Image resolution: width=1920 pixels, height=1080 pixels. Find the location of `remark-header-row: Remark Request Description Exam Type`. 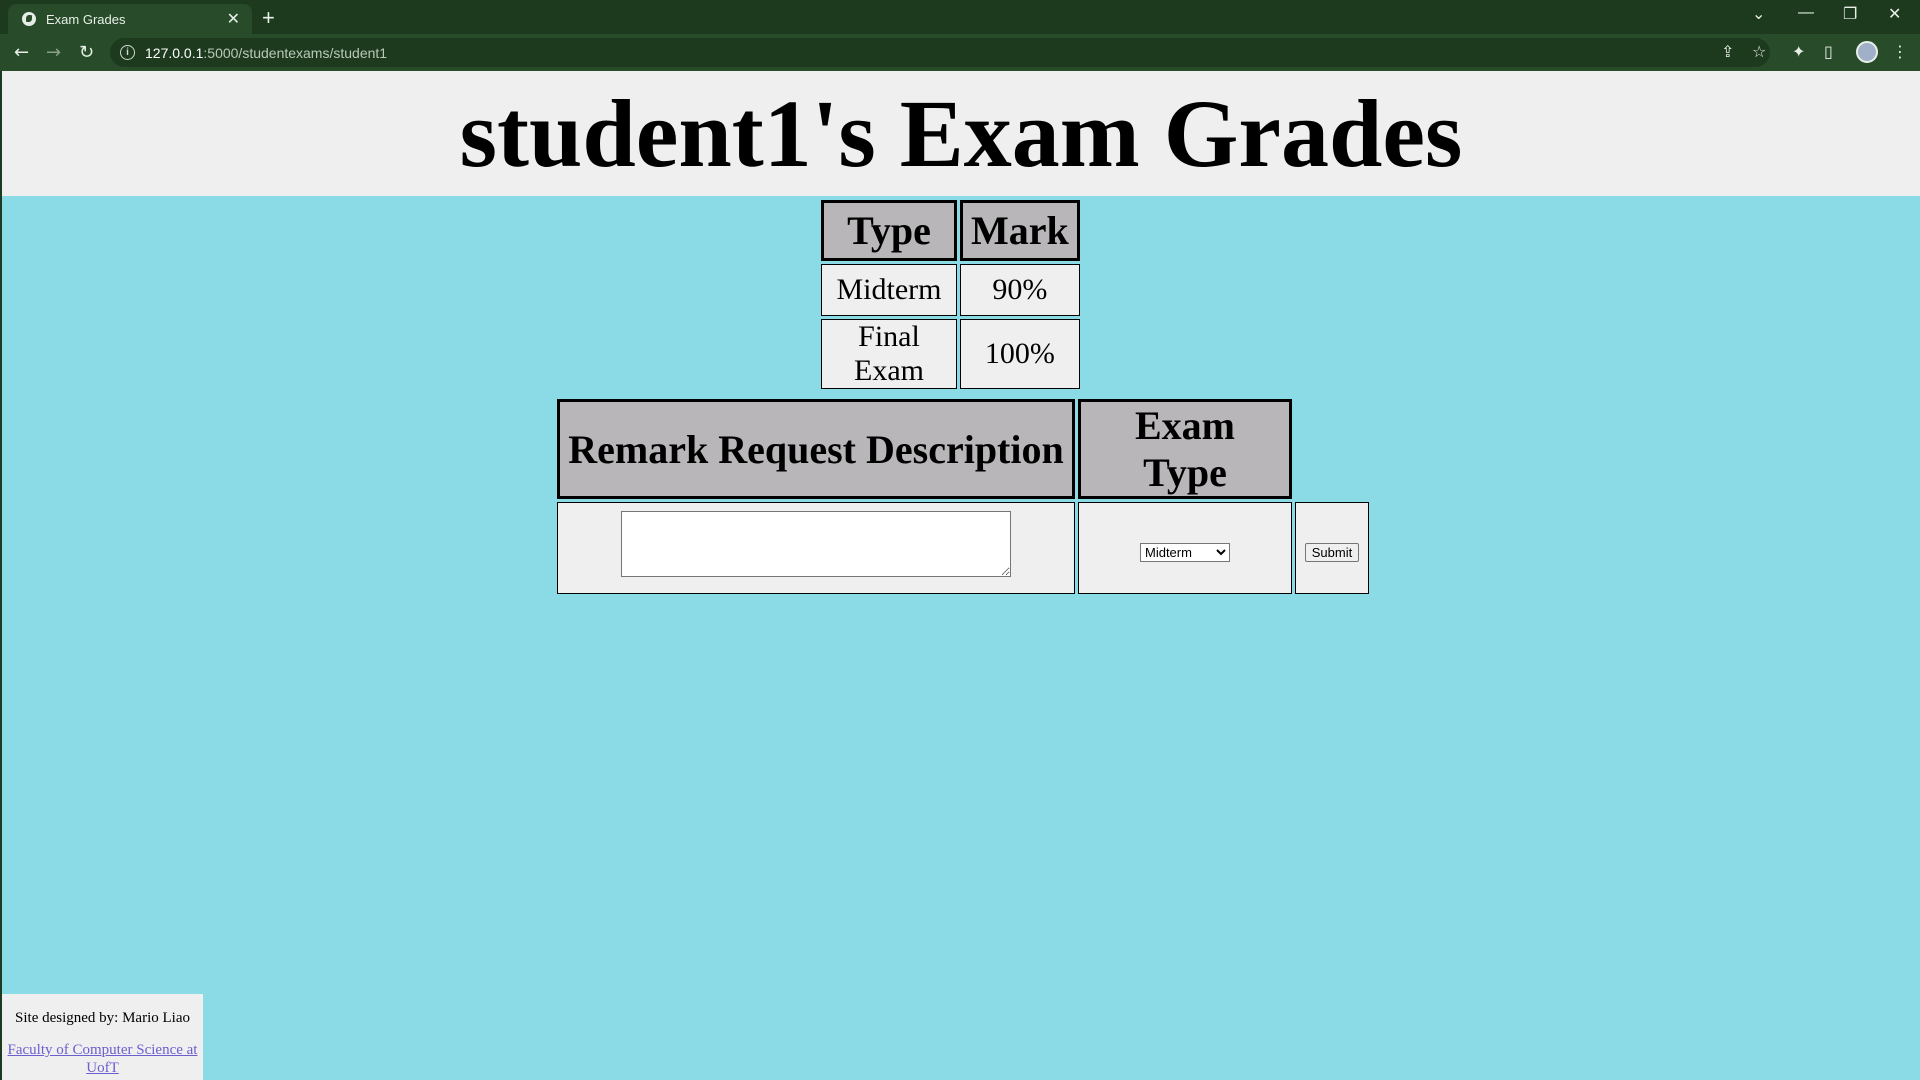

remark-header-row: Remark Request Description Exam Type is located at coordinates (963, 449).